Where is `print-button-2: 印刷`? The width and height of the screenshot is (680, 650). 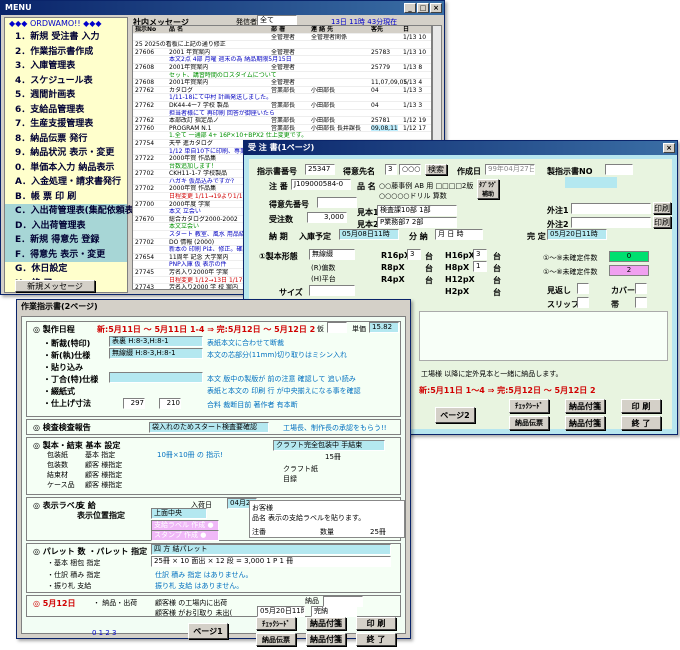 print-button-2: 印刷 is located at coordinates (662, 222).